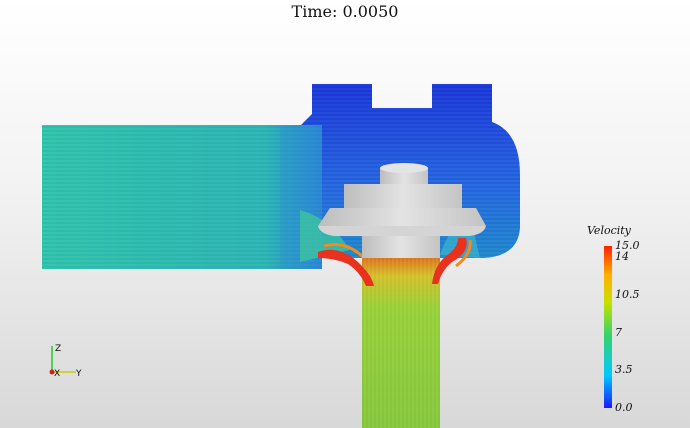 The image size is (690, 428). What do you see at coordinates (58, 349) in the screenshot?
I see `axis-z-label: Z` at bounding box center [58, 349].